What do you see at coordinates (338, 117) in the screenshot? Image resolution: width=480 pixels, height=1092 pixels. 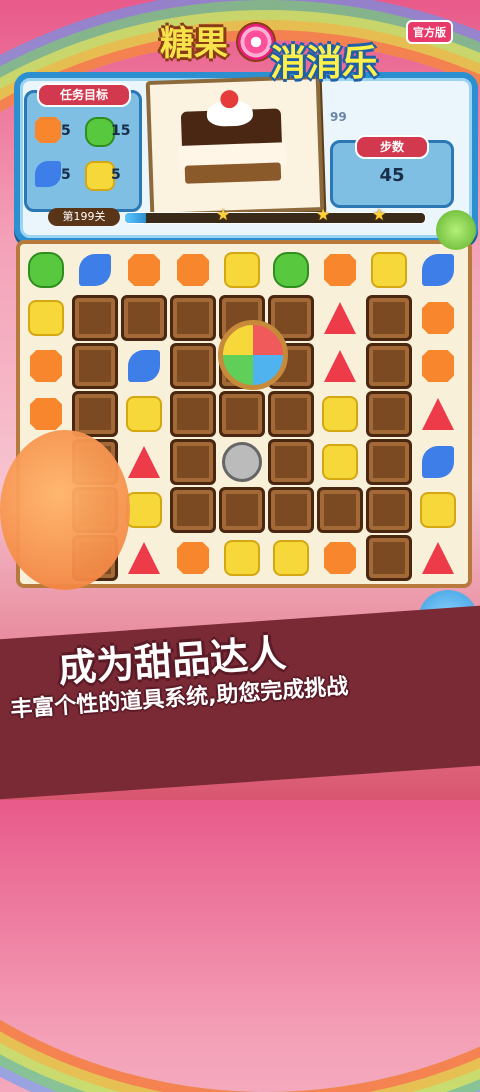 I see `score-value: 99` at bounding box center [338, 117].